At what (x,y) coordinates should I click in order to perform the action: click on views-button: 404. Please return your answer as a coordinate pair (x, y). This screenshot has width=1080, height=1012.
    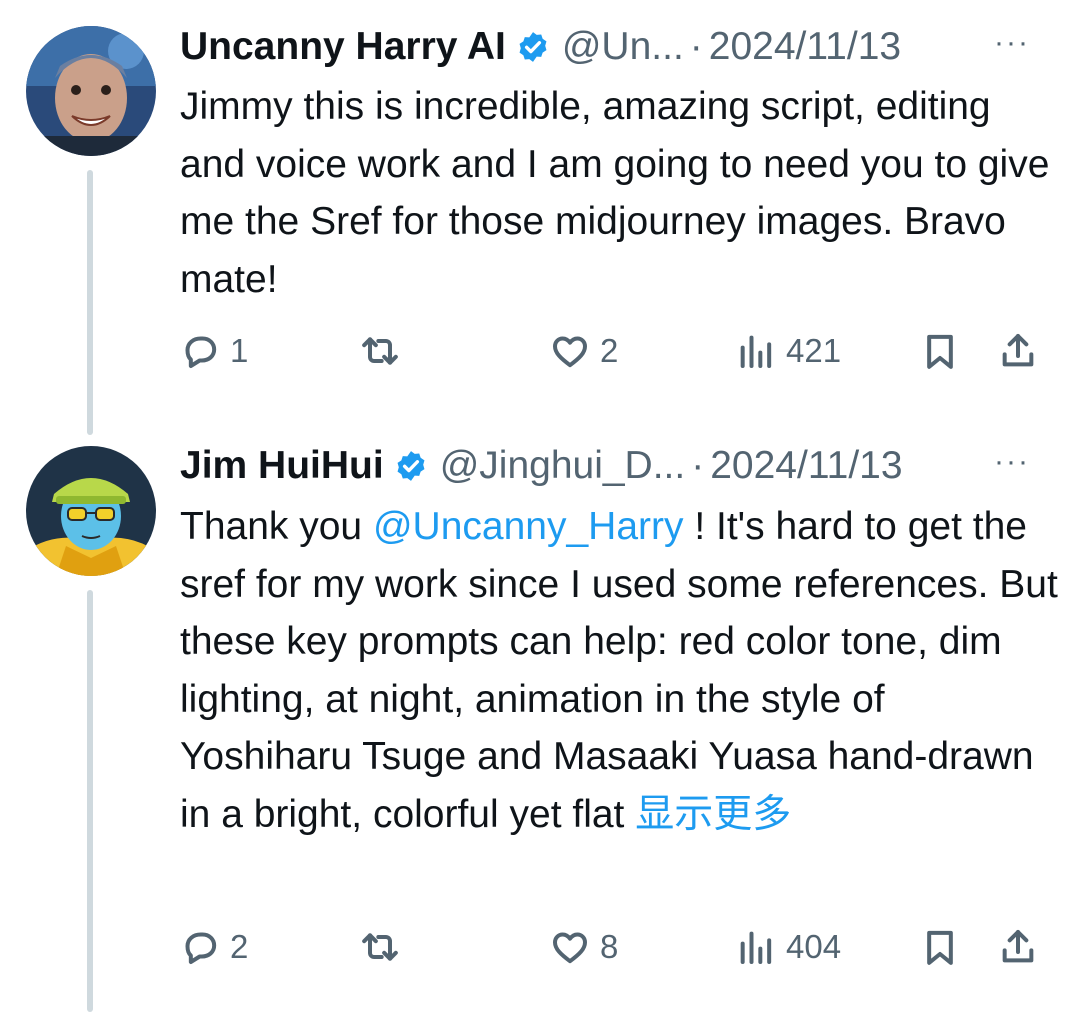
    Looking at the image, I should click on (788, 947).